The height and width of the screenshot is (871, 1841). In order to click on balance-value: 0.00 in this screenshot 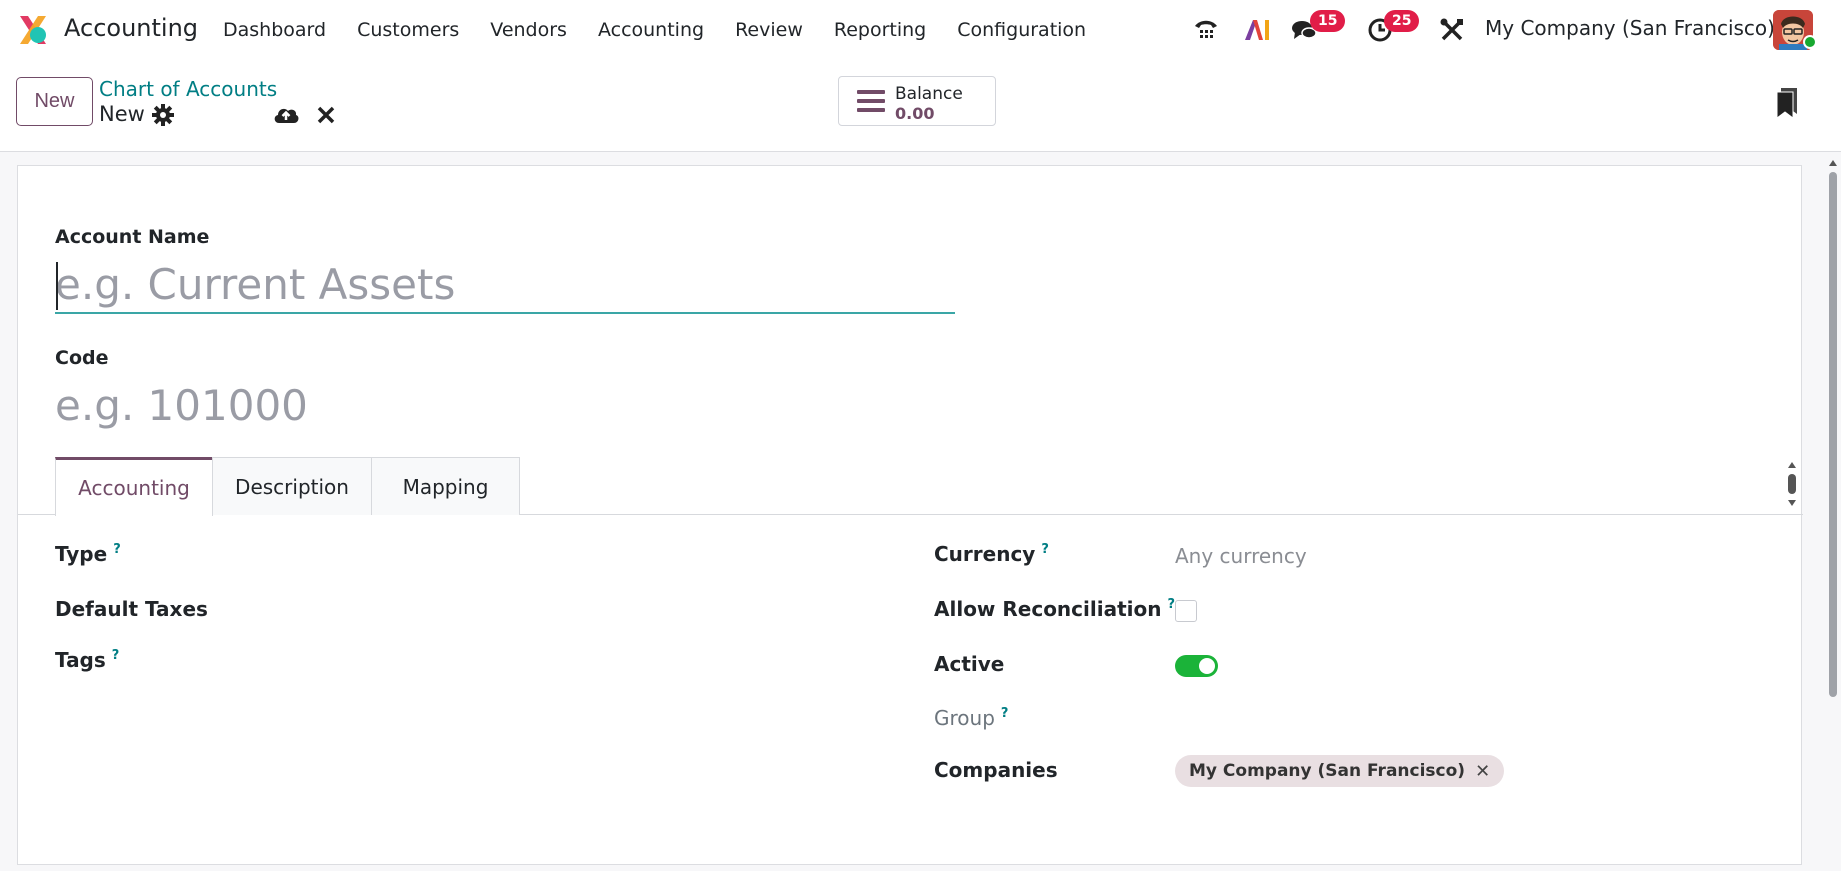, I will do `click(915, 113)`.